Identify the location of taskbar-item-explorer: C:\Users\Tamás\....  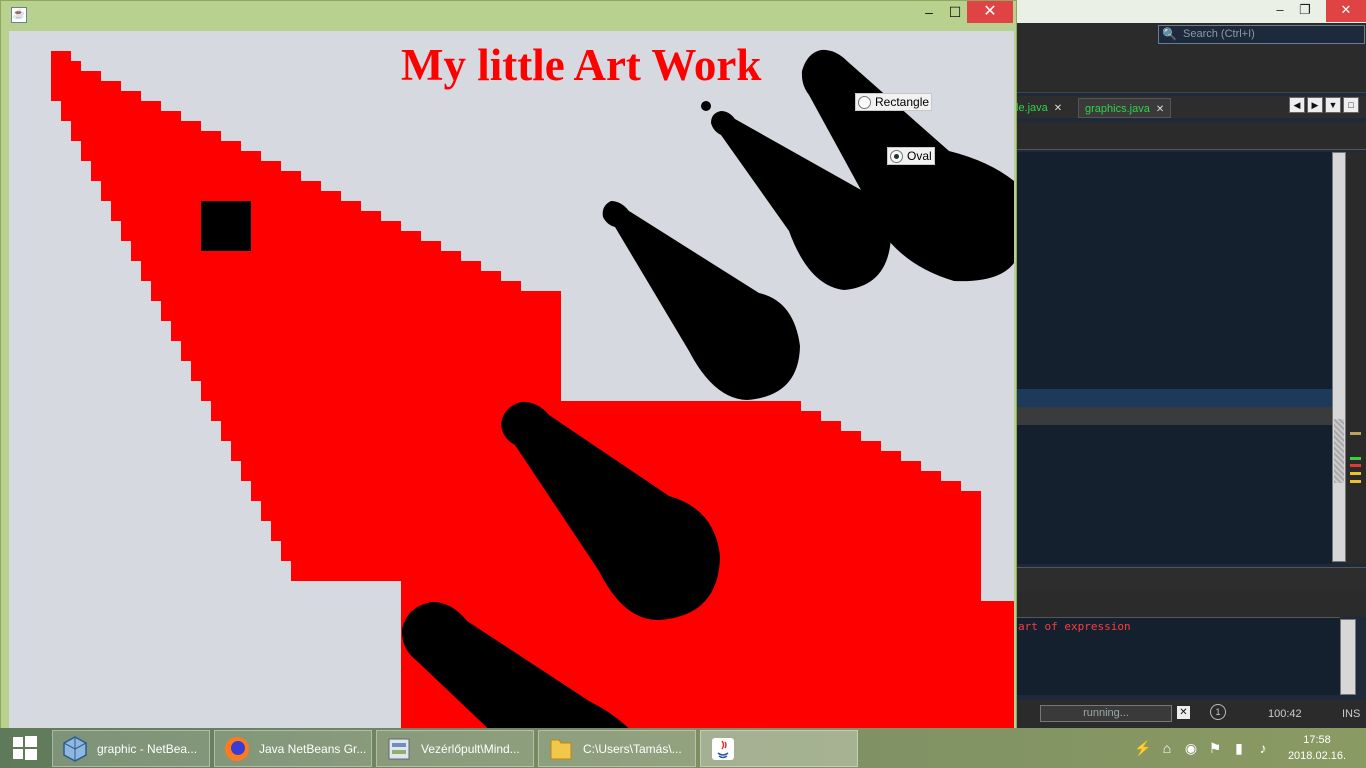
(617, 748).